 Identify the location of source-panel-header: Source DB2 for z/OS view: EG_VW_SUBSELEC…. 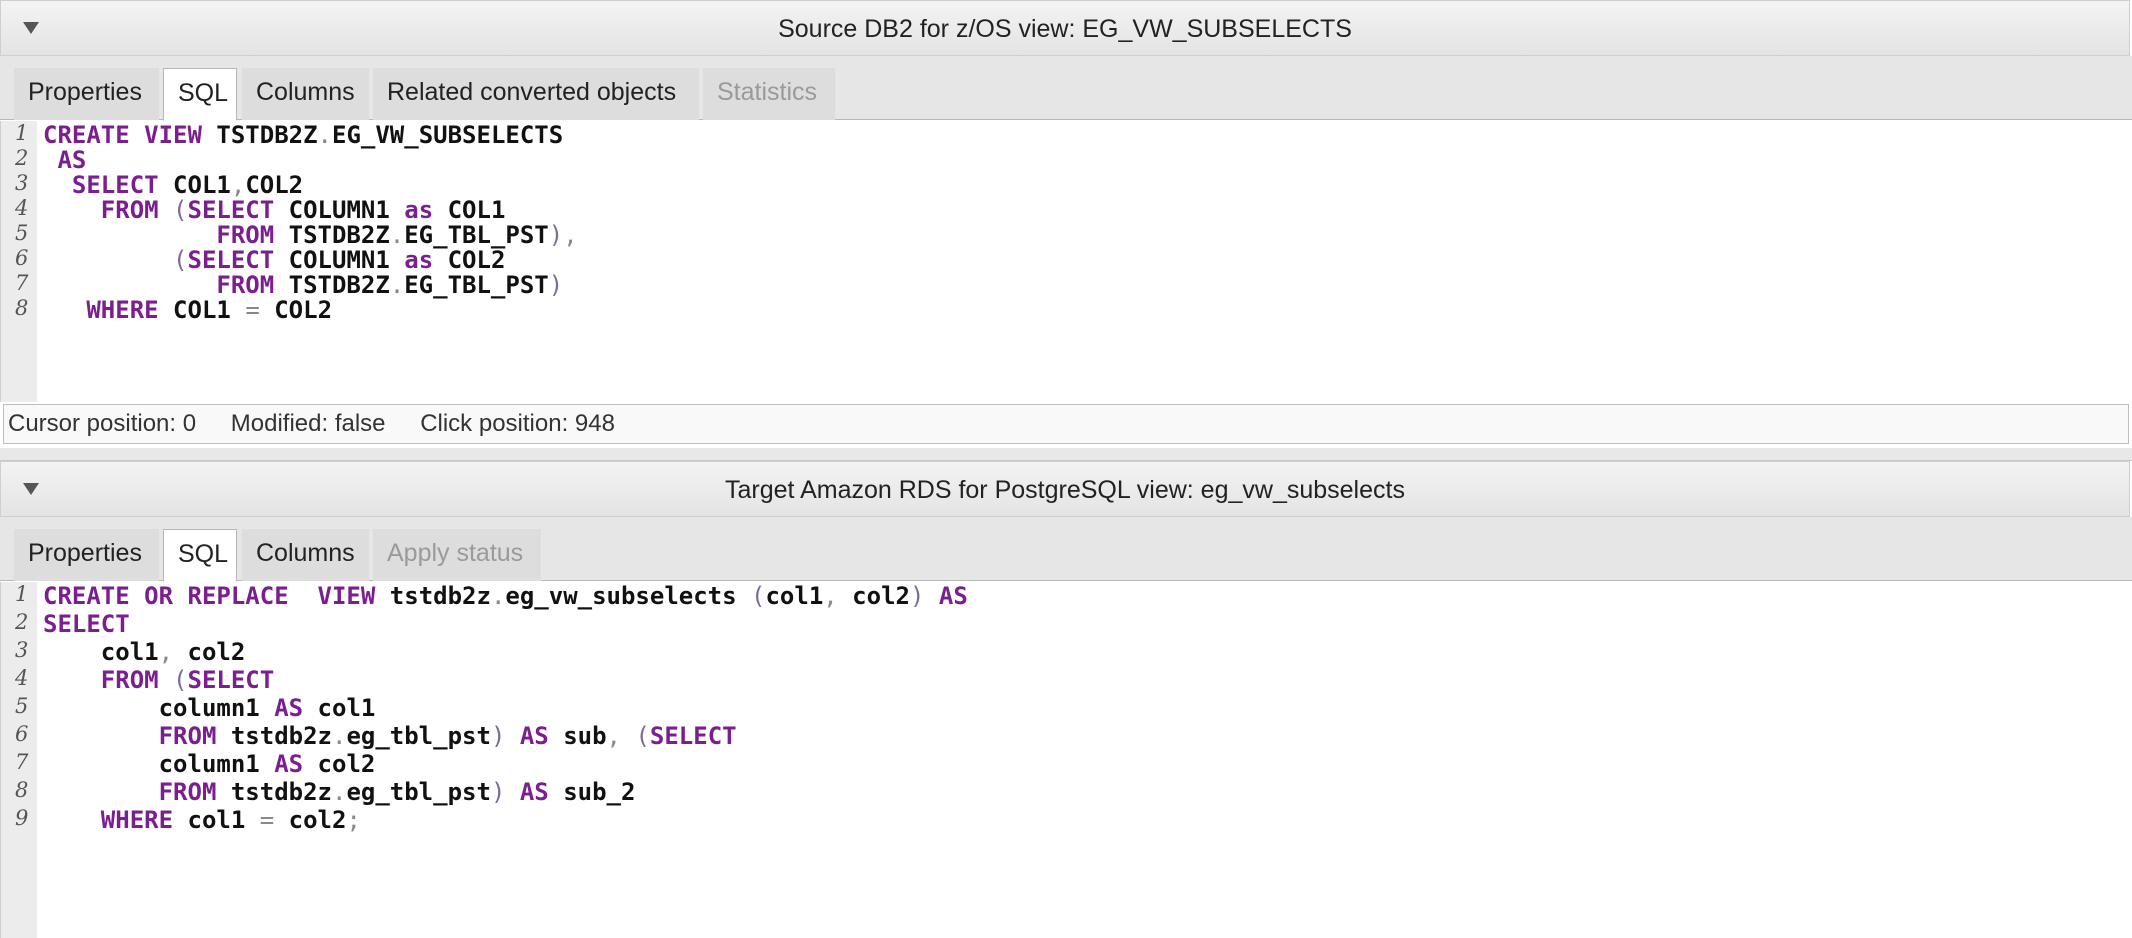
(1065, 28).